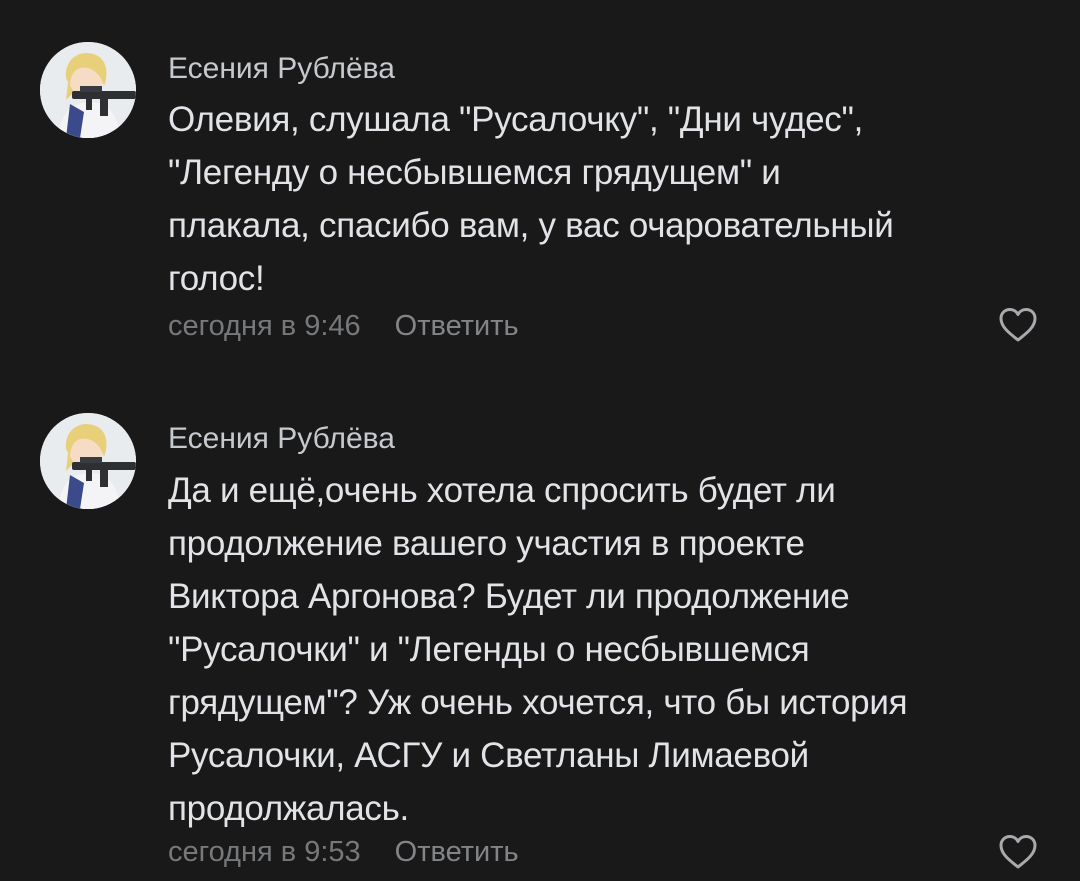  What do you see at coordinates (489, 649) in the screenshot?
I see `comment-text-line: "Русалочки" и "Легенды о несбывшемся` at bounding box center [489, 649].